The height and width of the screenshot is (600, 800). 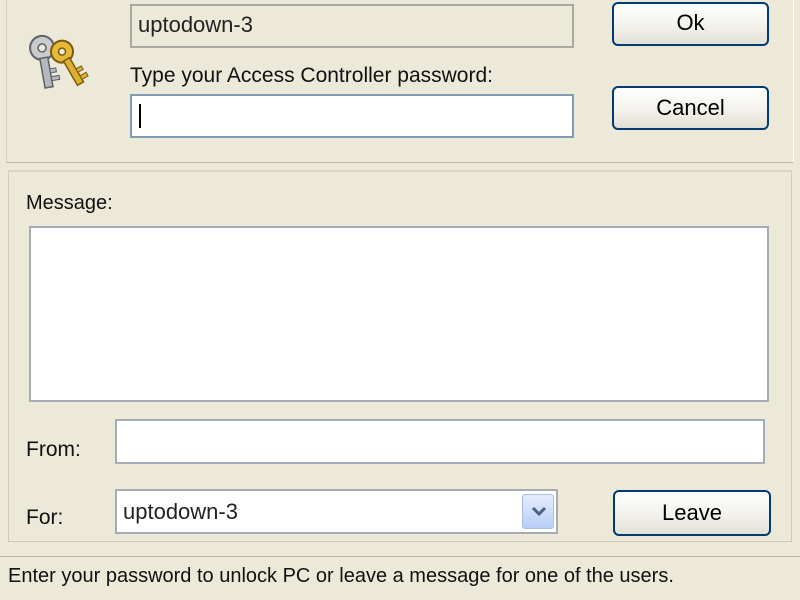 What do you see at coordinates (538, 511) in the screenshot?
I see `chevron-down-icon` at bounding box center [538, 511].